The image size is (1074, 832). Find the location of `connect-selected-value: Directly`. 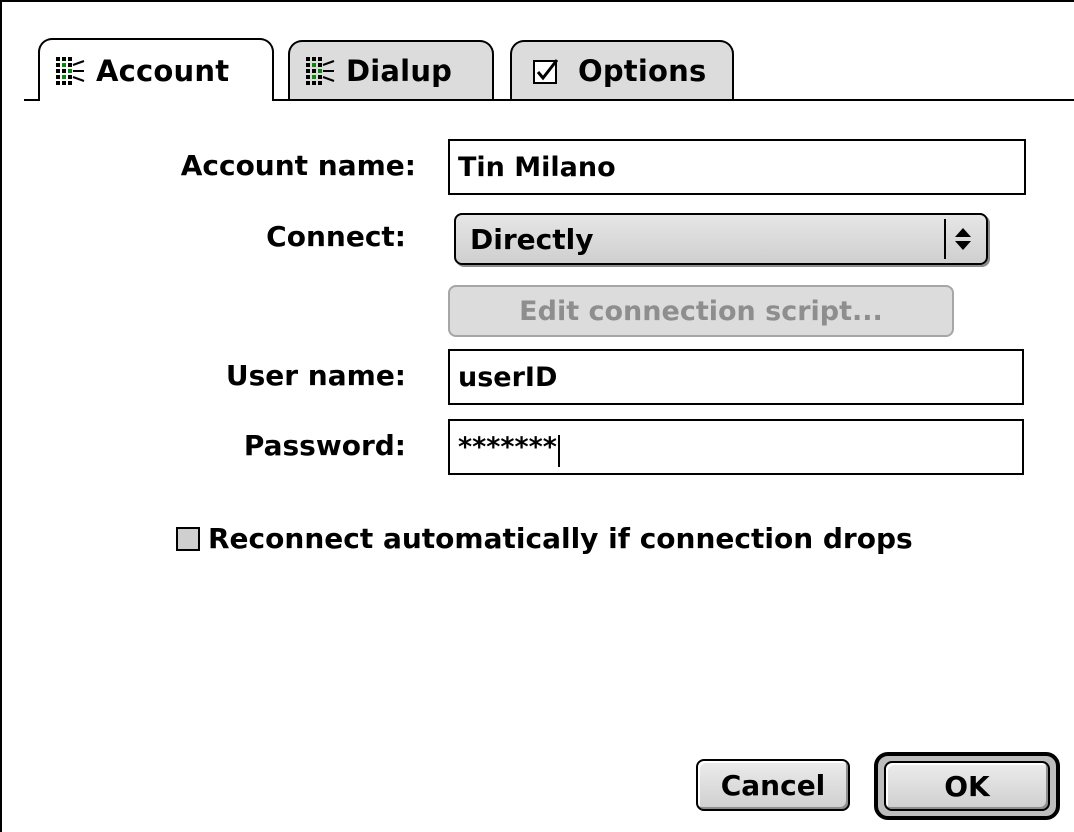

connect-selected-value: Directly is located at coordinates (532, 239).